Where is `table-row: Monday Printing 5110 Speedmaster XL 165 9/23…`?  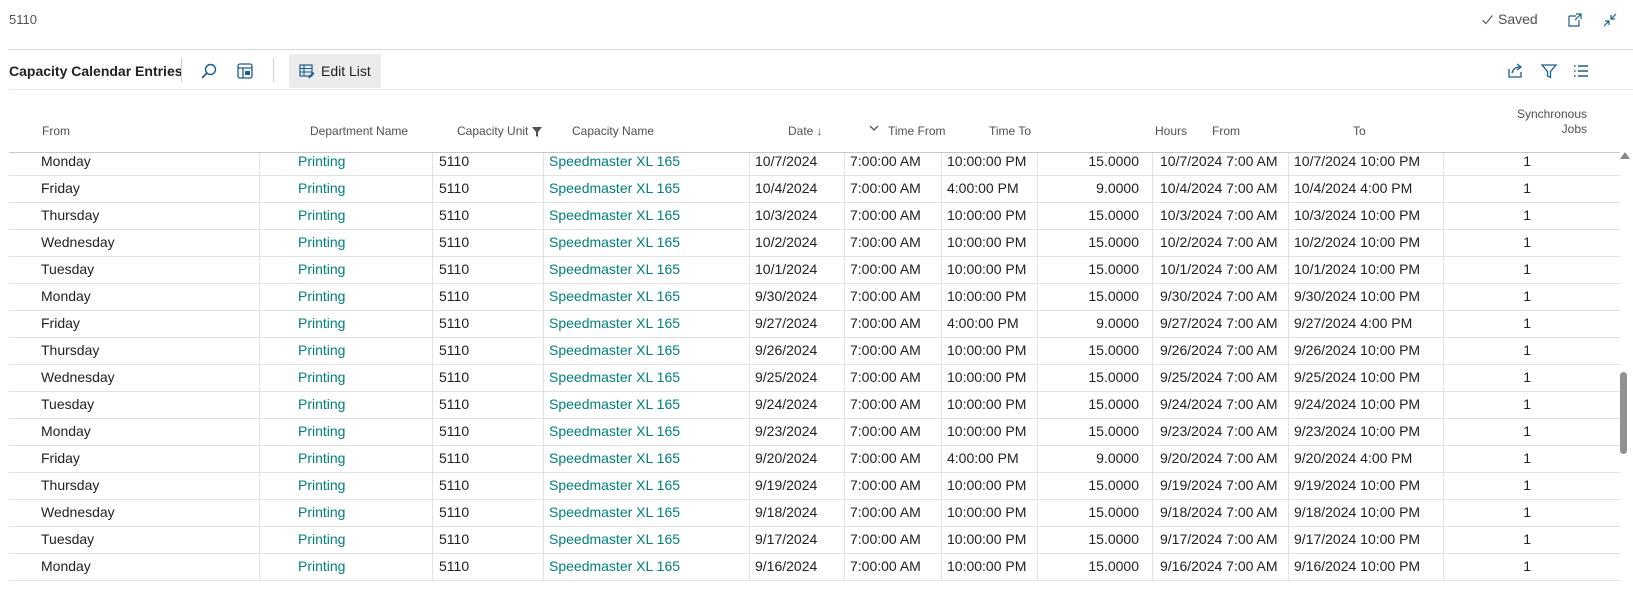
table-row: Monday Printing 5110 Speedmaster XL 165 9/23… is located at coordinates (814, 431).